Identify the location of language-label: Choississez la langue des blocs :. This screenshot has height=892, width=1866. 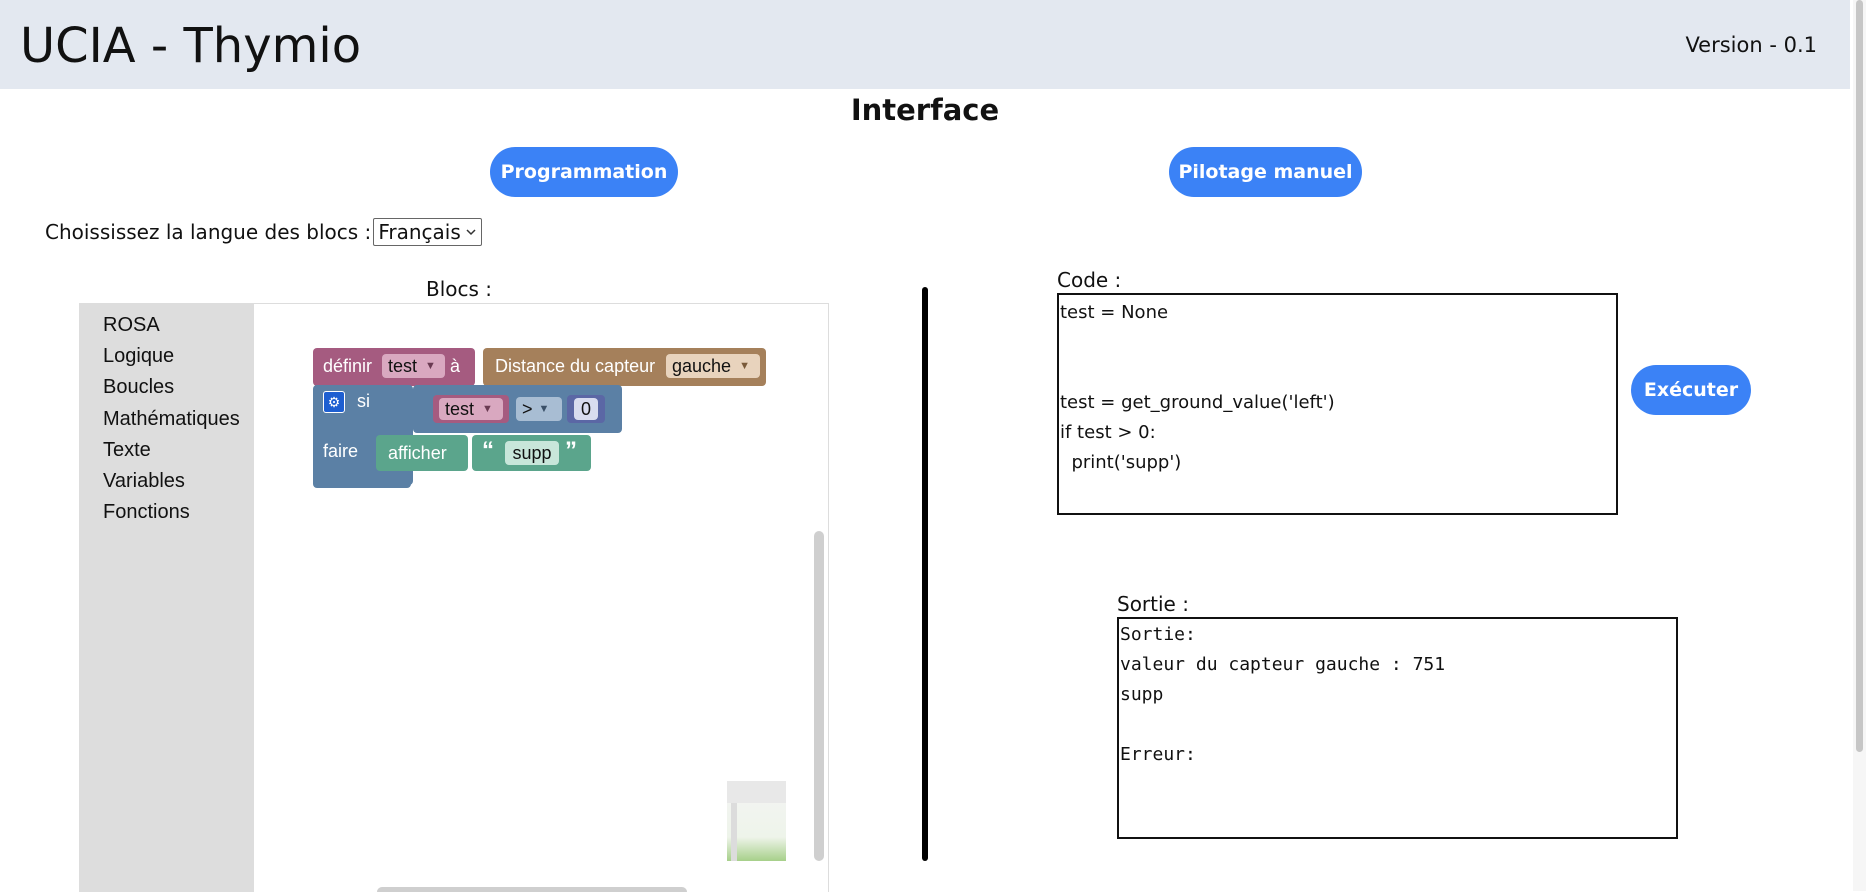
(208, 232).